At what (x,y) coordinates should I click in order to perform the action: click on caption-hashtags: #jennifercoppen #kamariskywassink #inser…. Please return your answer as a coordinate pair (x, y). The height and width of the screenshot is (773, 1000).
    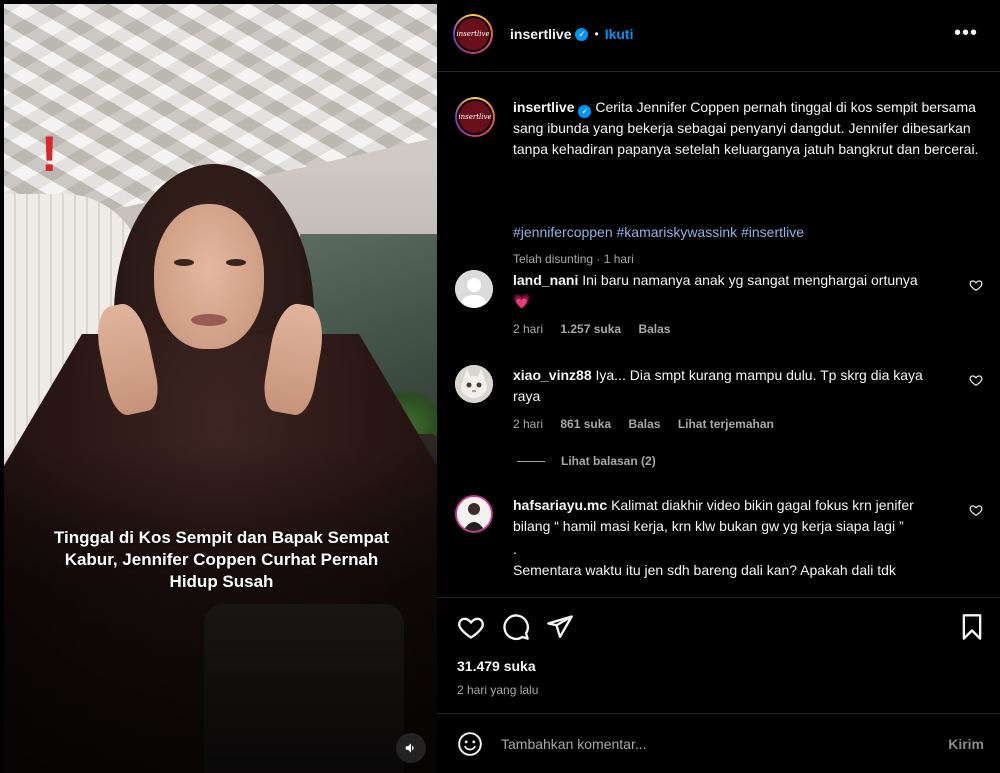
    Looking at the image, I should click on (658, 232).